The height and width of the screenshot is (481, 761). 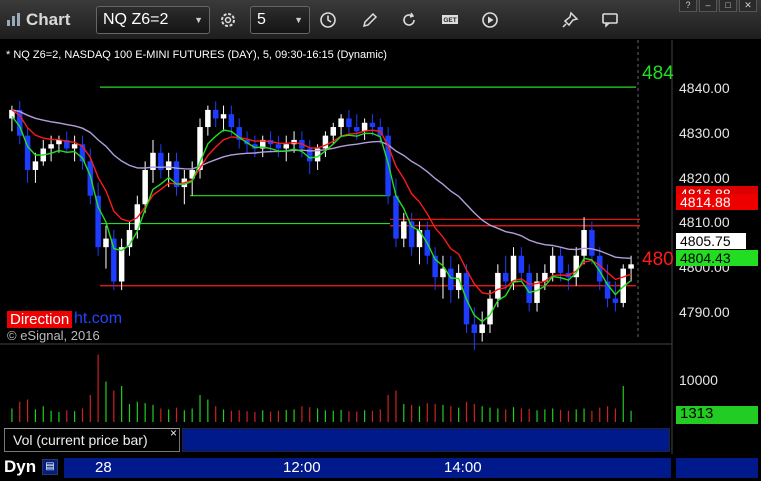 What do you see at coordinates (98, 318) in the screenshot?
I see `watermark-domain: ht.com` at bounding box center [98, 318].